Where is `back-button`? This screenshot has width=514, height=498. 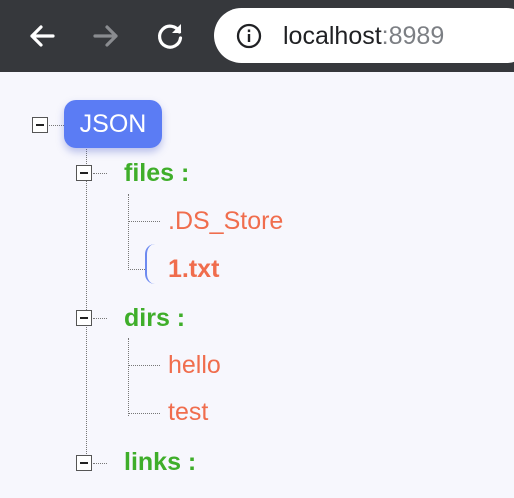 back-button is located at coordinates (42, 36).